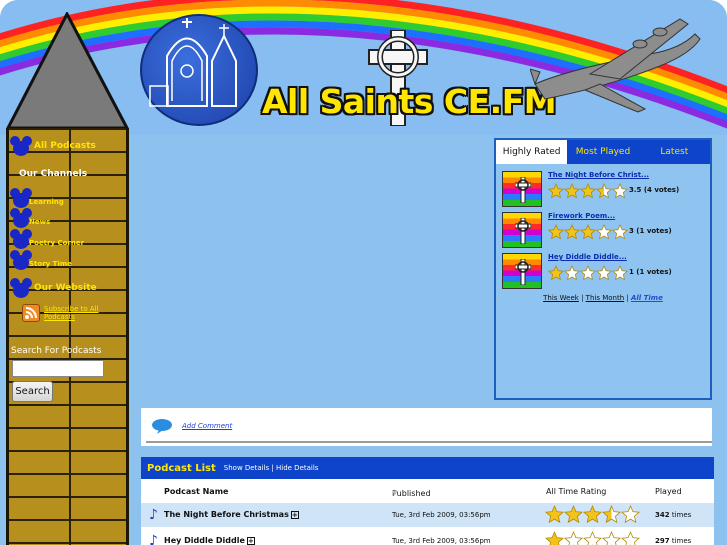 Image resolution: width=727 pixels, height=545 pixels. What do you see at coordinates (47, 239) in the screenshot?
I see `nav-channel-poetry-corner: Poetry Corner` at bounding box center [47, 239].